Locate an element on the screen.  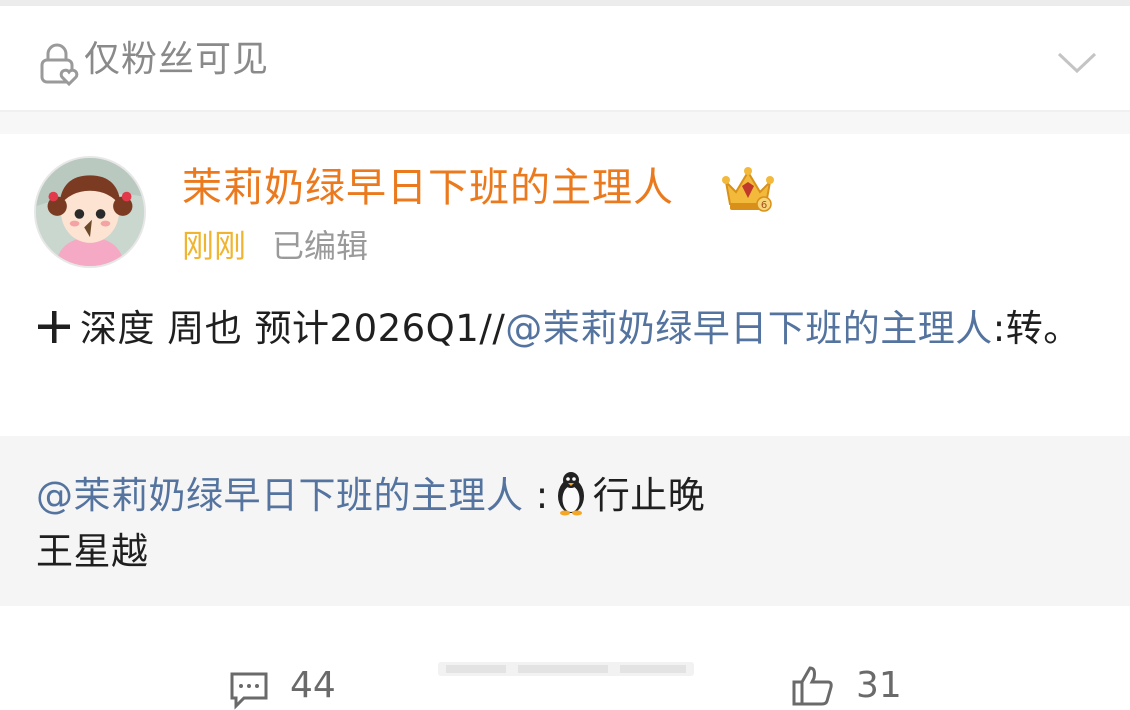
avatar is located at coordinates (90, 212).